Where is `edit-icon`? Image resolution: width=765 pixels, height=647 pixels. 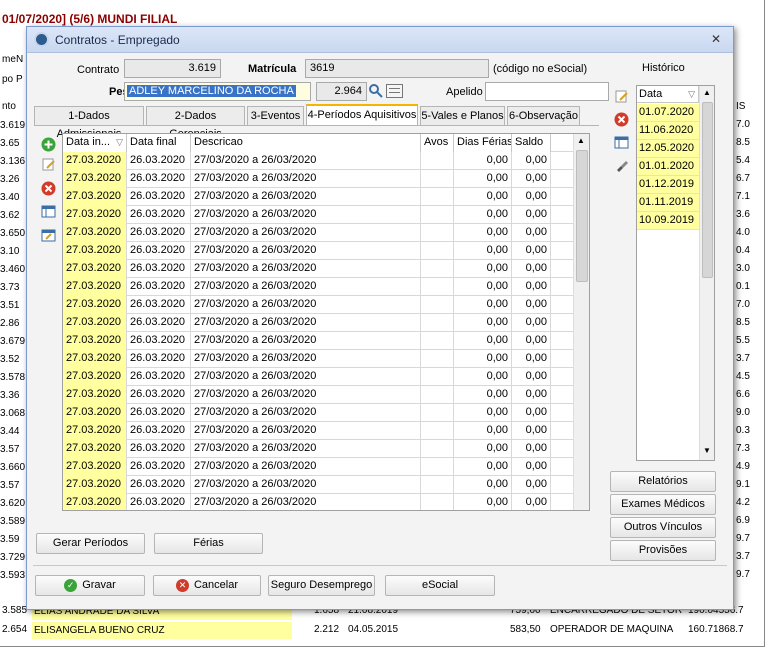 edit-icon is located at coordinates (48, 164).